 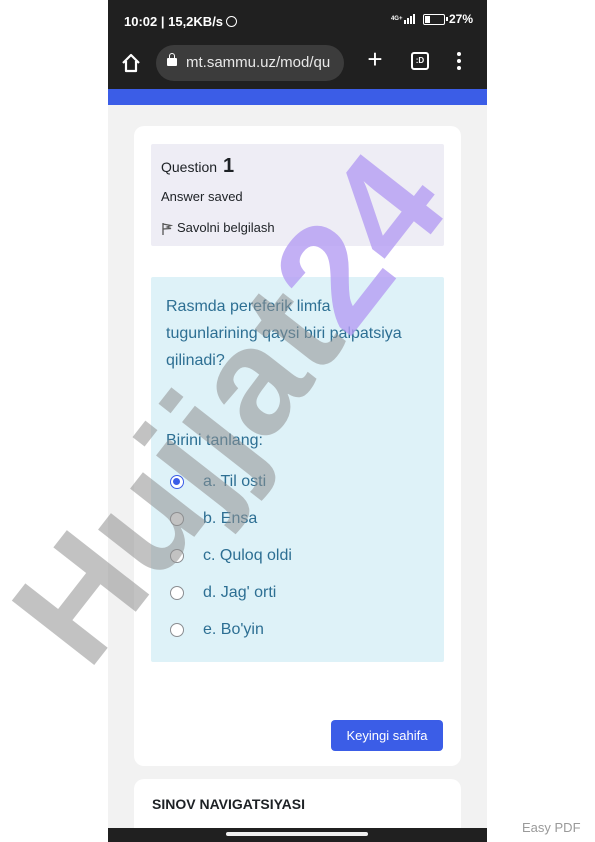 I want to click on tabs-icon: :D, so click(x=420, y=61).